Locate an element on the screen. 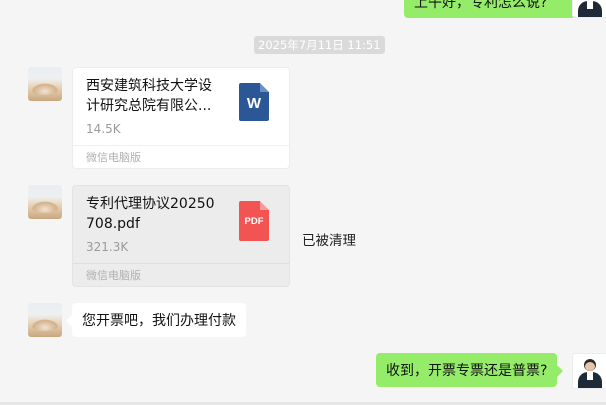 Image resolution: width=606 pixels, height=405 pixels. message-bubble-outgoing: 收到，开票专票还是普票? is located at coordinates (470, 370).